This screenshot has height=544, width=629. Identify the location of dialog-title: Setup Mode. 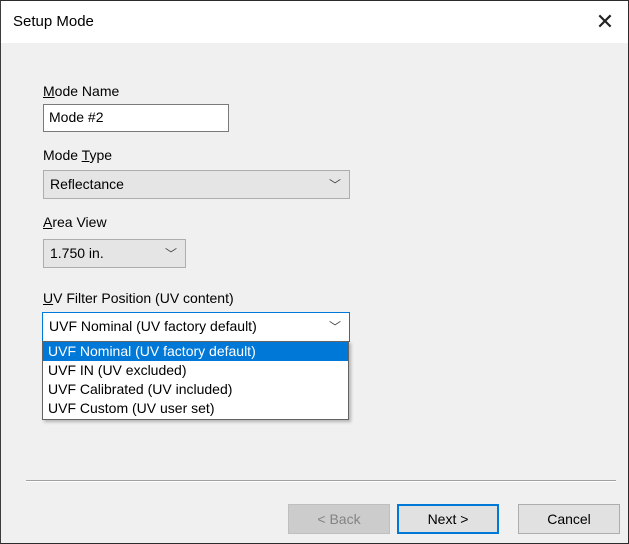
(53, 21).